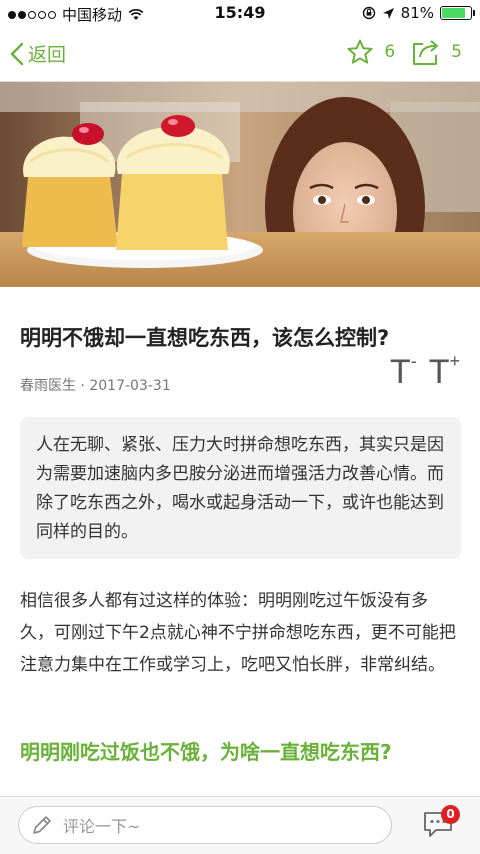 This screenshot has height=854, width=480. I want to click on pencil-icon, so click(42, 825).